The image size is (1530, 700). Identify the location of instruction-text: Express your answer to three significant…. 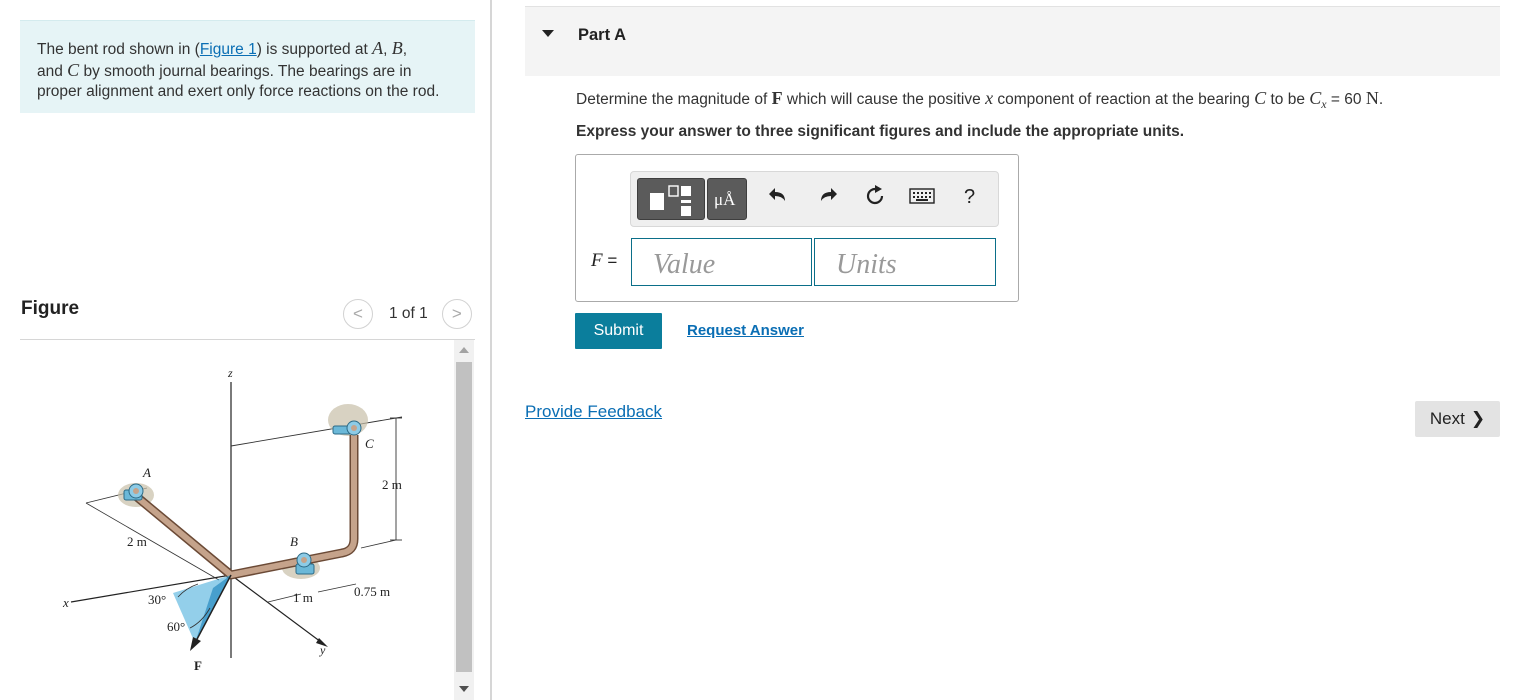
(880, 131).